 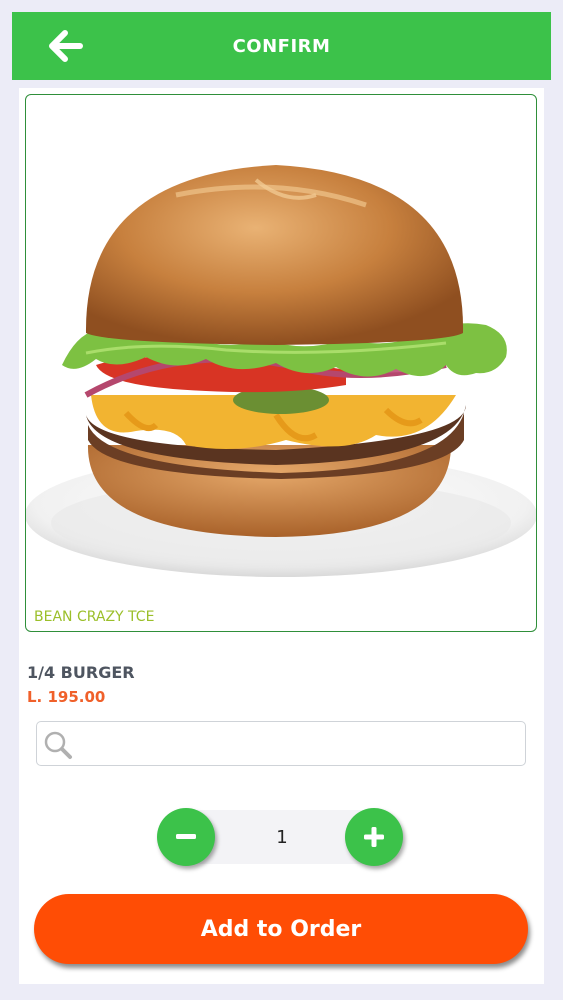 What do you see at coordinates (94, 617) in the screenshot?
I see `brand-name: BEAN CRAZY TCE` at bounding box center [94, 617].